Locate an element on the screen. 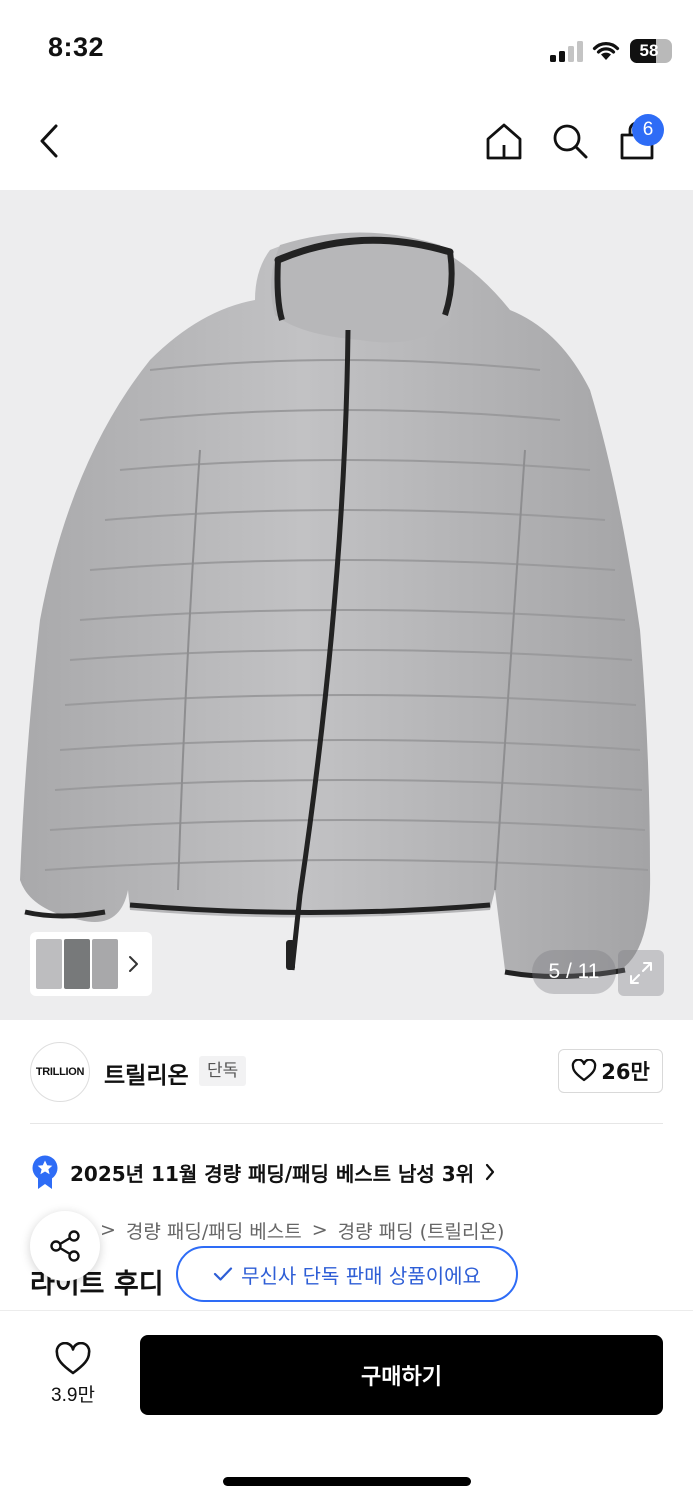 This screenshot has width=693, height=1500. battery-level: 58 is located at coordinates (649, 50).